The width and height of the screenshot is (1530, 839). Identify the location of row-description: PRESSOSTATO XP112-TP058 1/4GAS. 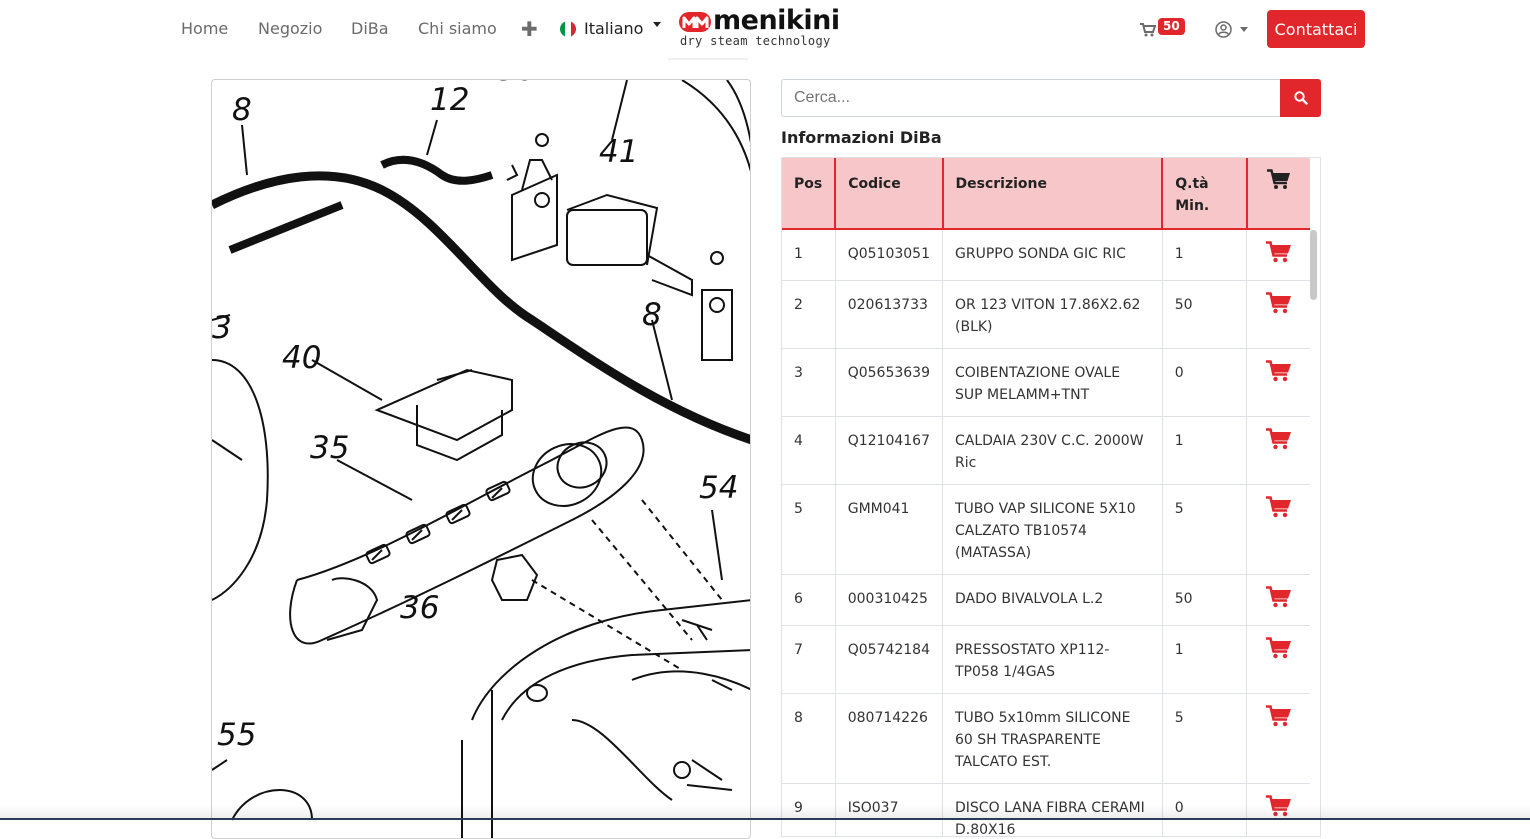
(1052, 659).